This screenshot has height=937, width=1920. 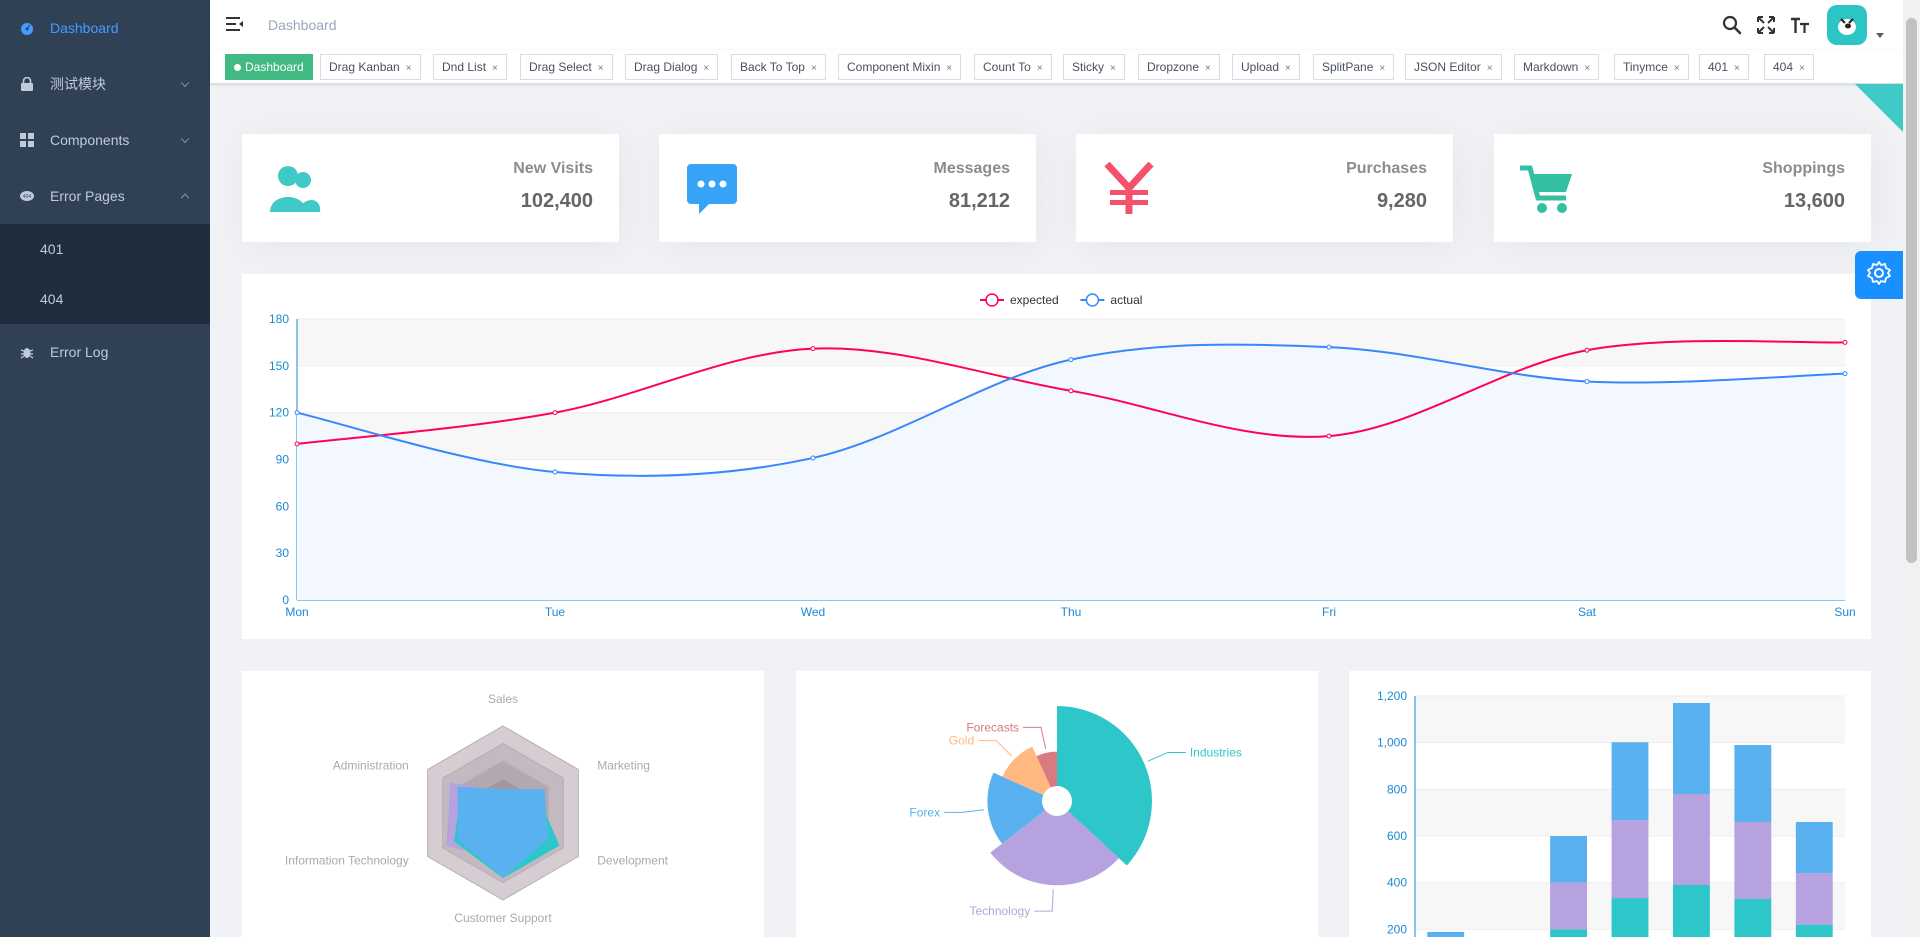 I want to click on tag-dashboard: Dashboard, so click(x=269, y=67).